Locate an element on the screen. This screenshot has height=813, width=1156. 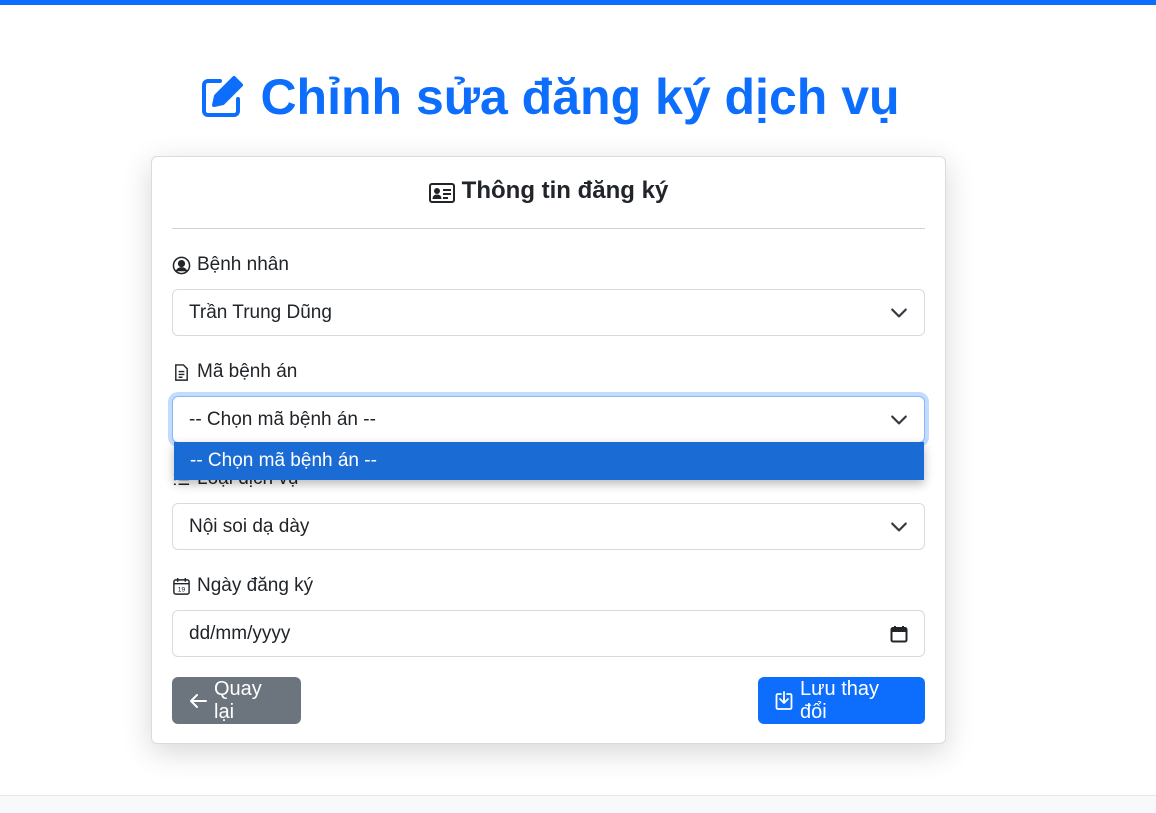
file-text-icon is located at coordinates (181, 372).